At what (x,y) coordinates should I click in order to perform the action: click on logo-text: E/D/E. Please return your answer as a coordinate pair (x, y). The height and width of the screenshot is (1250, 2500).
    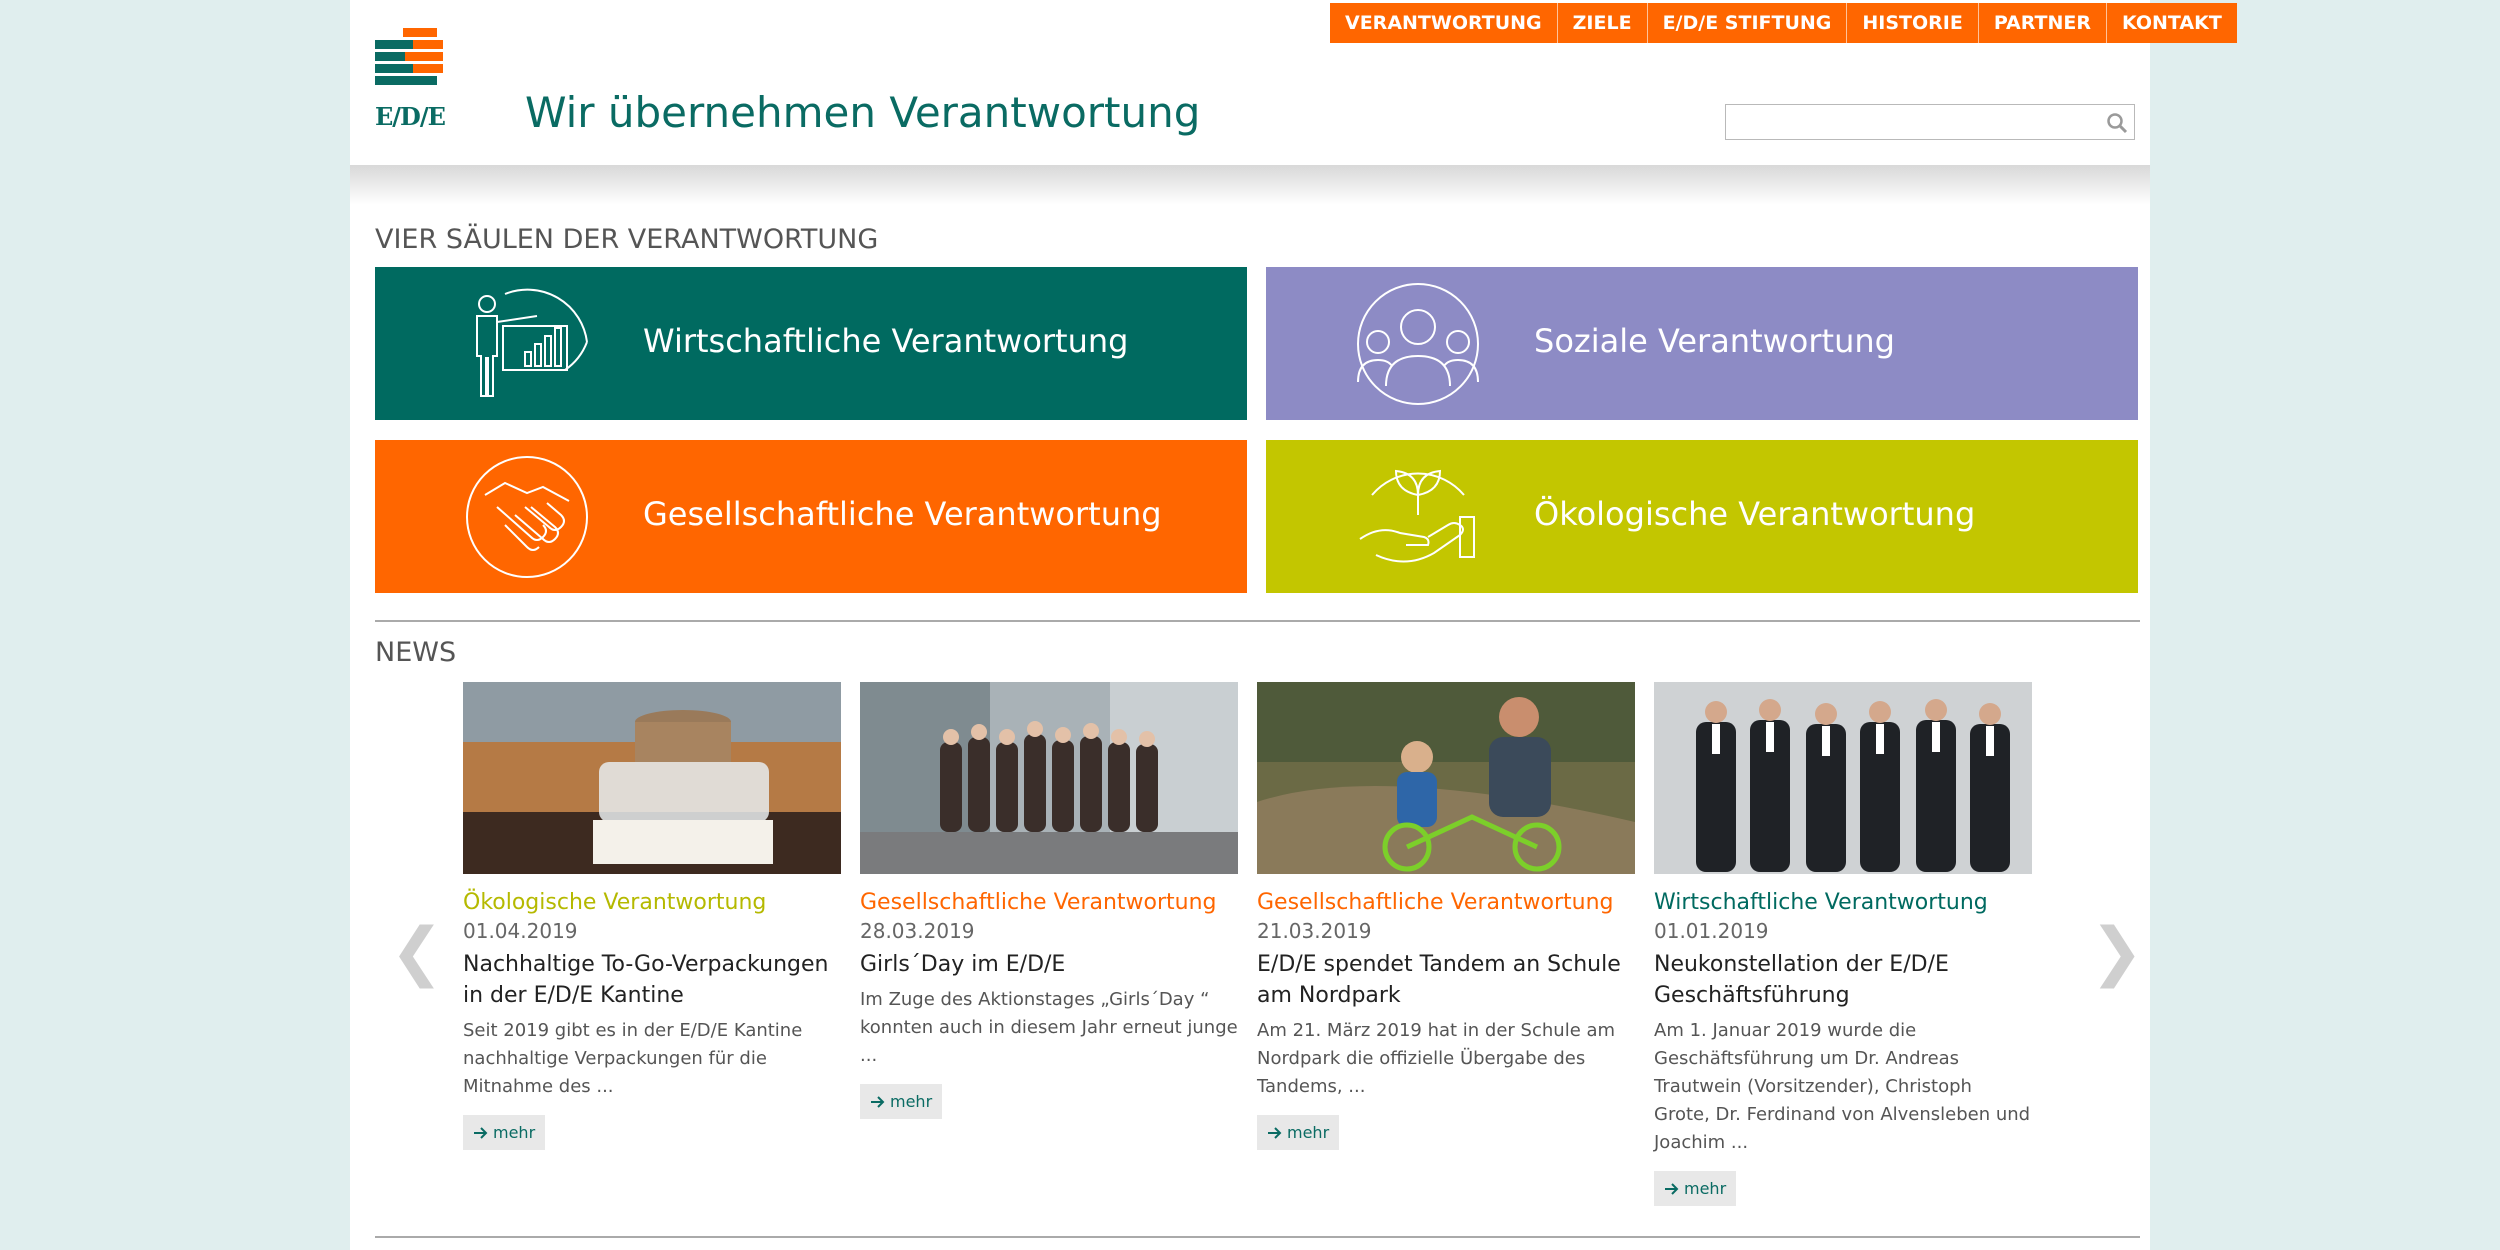
    Looking at the image, I should click on (410, 116).